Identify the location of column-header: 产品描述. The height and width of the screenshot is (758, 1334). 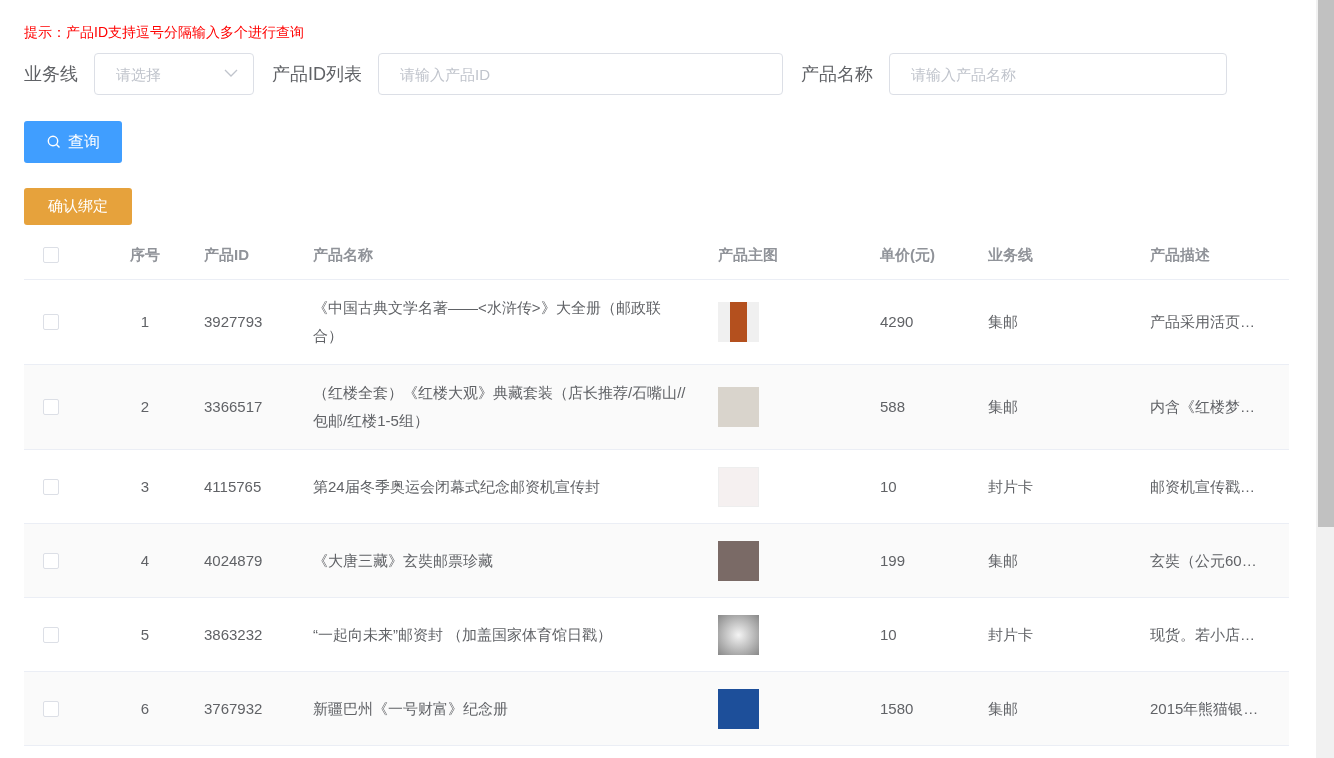
(1180, 254).